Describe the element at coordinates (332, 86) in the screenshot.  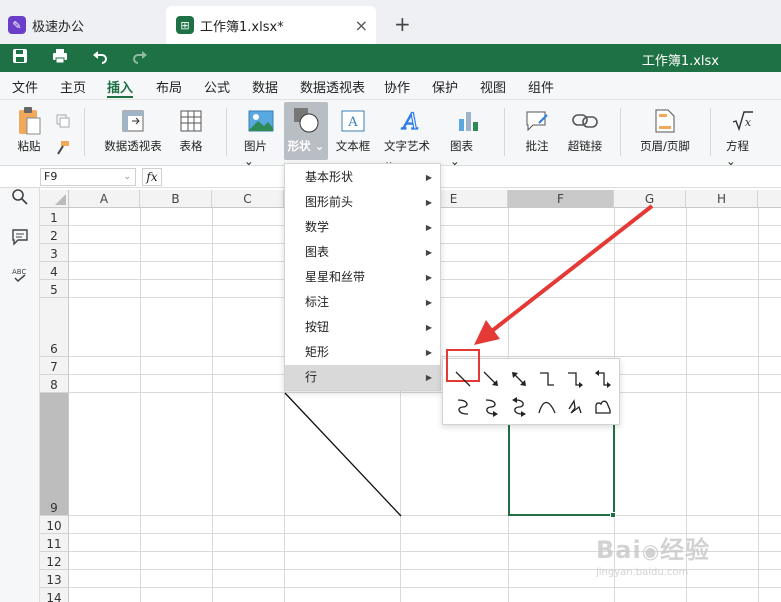
I see `menu-pivot-table: 数据透视表` at that location.